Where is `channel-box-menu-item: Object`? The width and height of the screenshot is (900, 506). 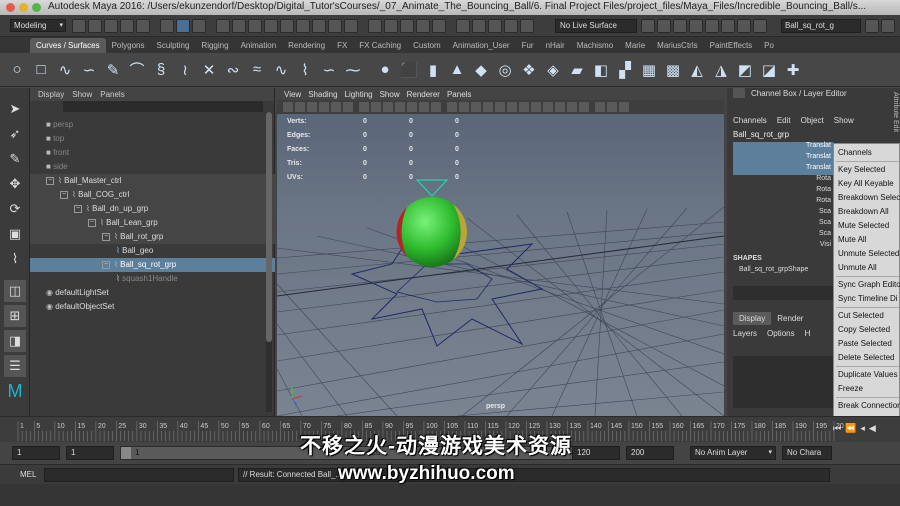
channel-box-menu-item: Object is located at coordinates (812, 120).